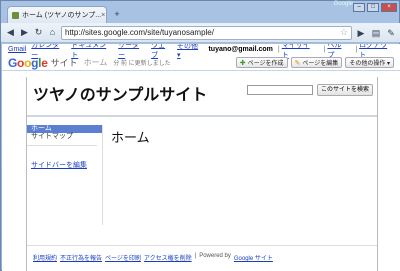  What do you see at coordinates (297, 63) in the screenshot?
I see `pencil-icon: ✎` at bounding box center [297, 63].